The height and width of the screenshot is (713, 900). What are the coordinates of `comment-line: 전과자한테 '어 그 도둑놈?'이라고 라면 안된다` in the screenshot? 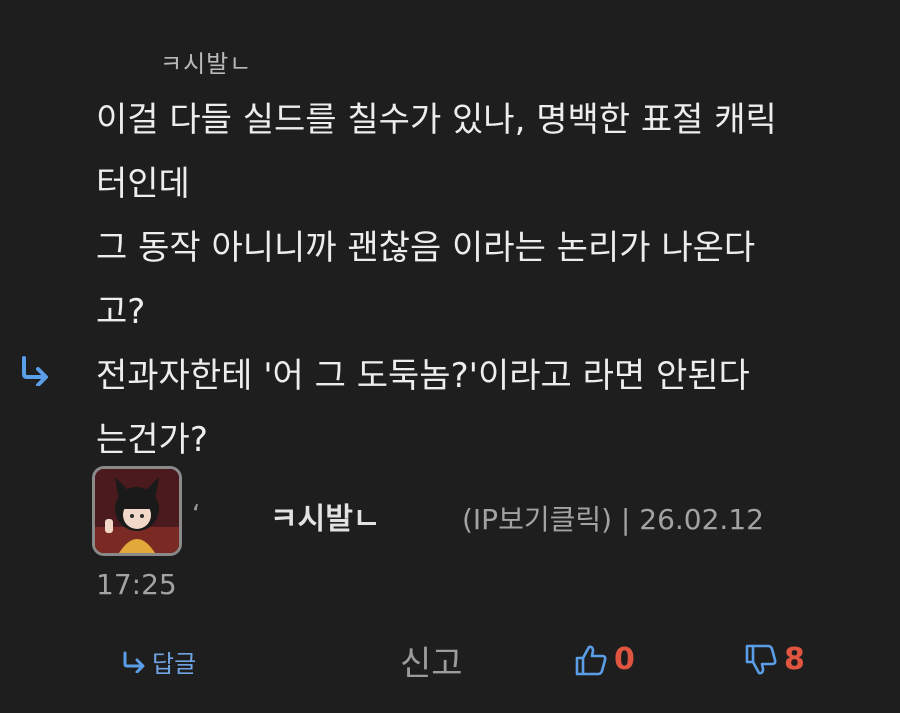 It's located at (423, 376).